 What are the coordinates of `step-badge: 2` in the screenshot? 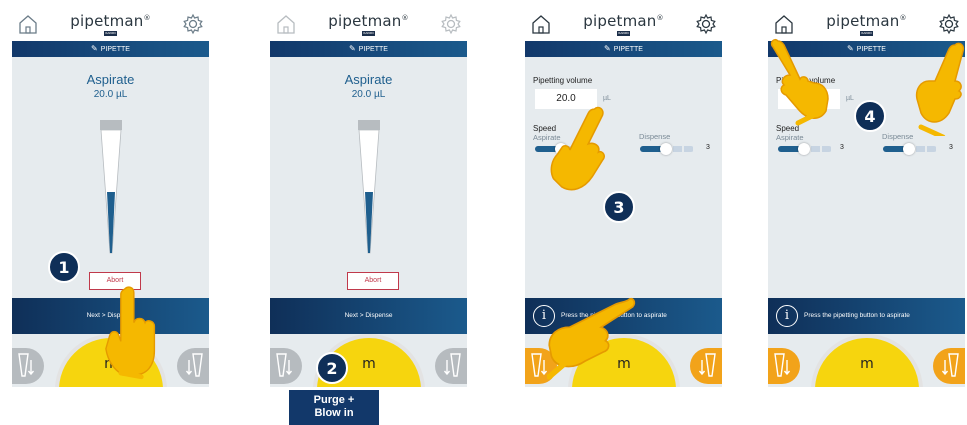 It's located at (332, 368).